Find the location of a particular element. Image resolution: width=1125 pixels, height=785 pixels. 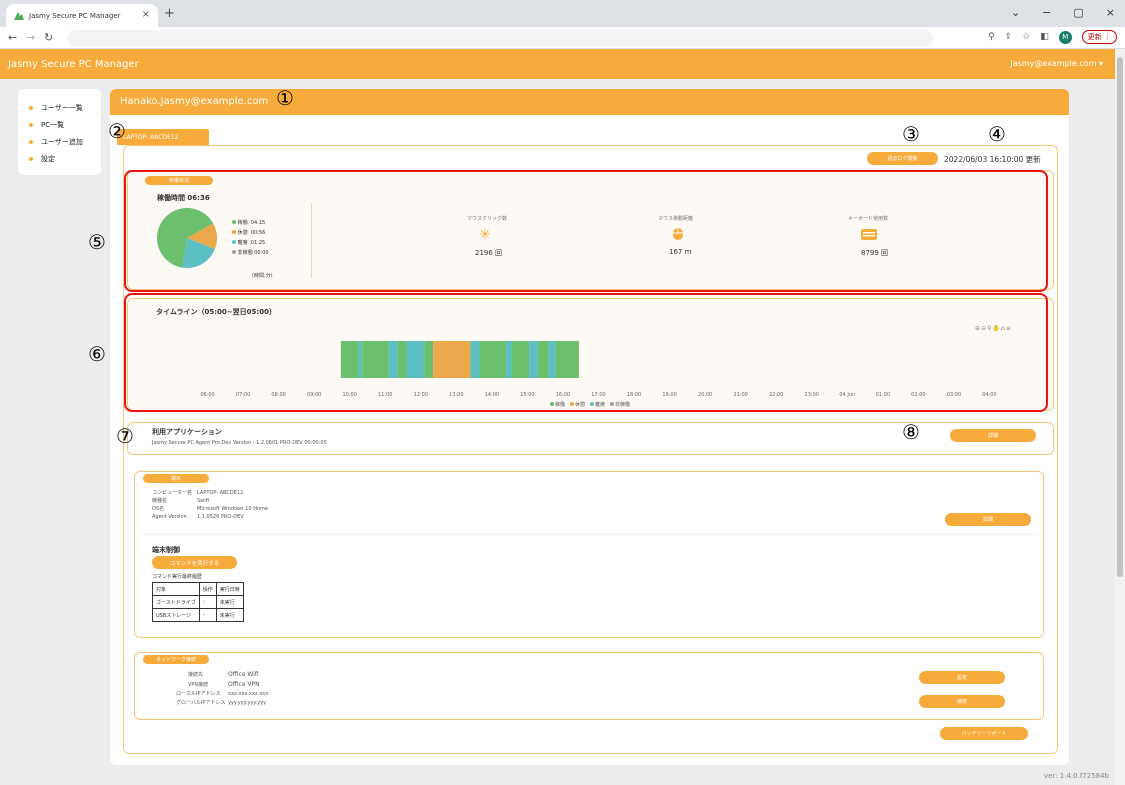

info-row: OS名 Microsoft Windows 10 Home is located at coordinates (210, 509).